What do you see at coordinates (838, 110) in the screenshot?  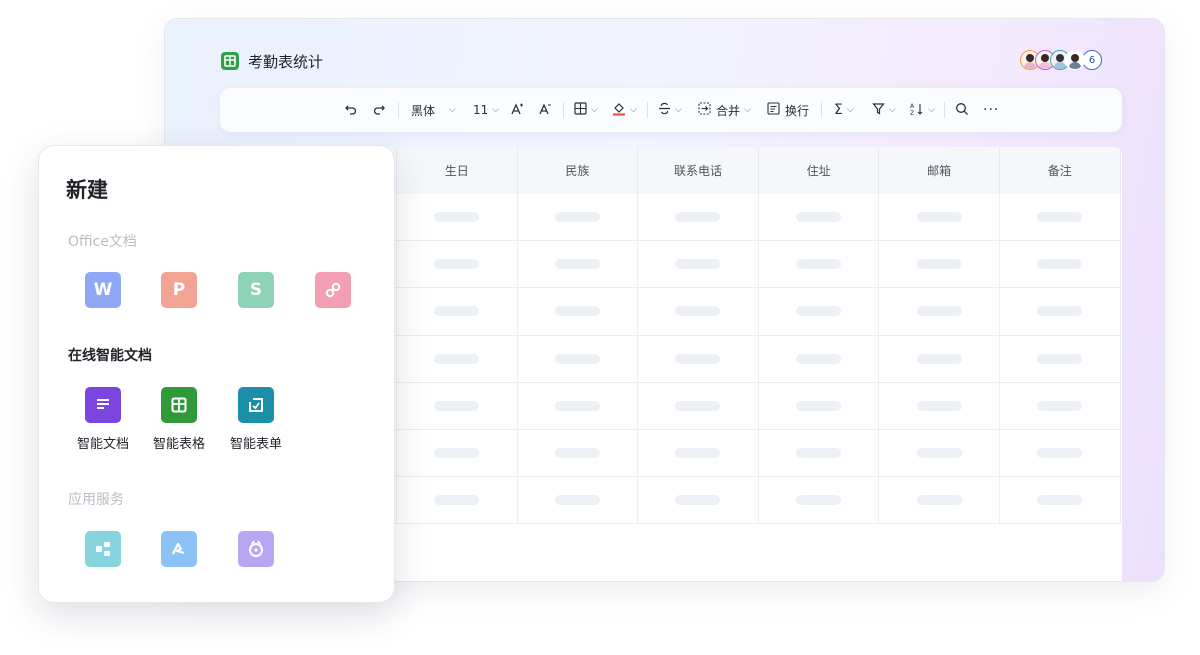 I see `sigma-icon: Σ` at bounding box center [838, 110].